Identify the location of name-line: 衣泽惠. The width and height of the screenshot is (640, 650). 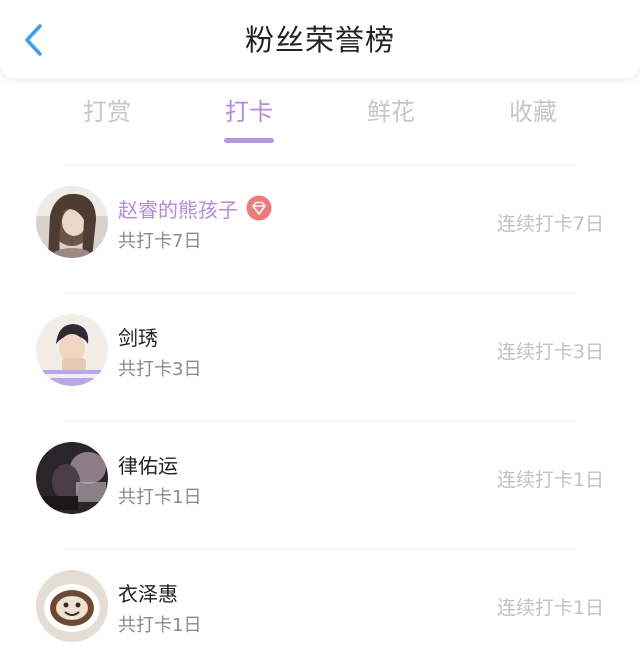
(148, 592).